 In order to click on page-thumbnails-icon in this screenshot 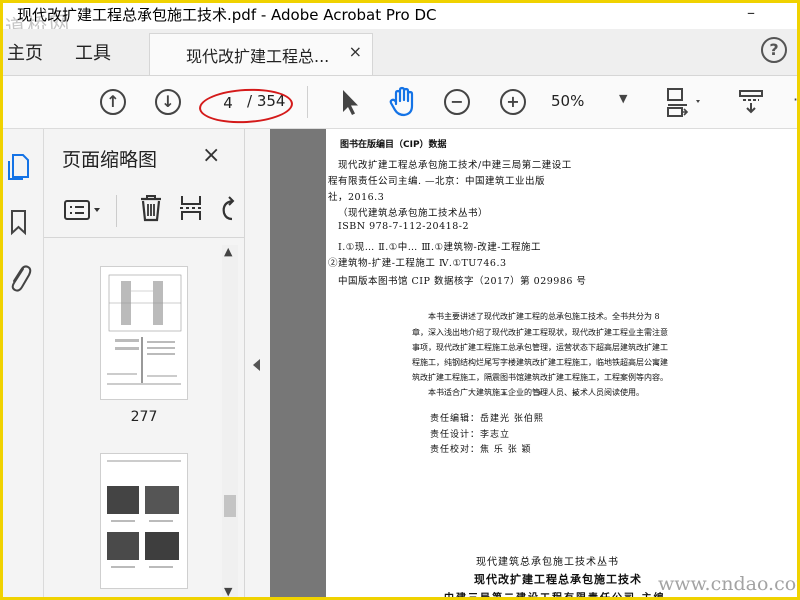, I will do `click(20, 166)`.